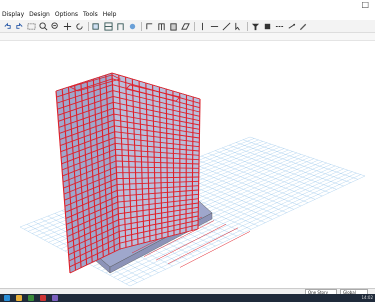  I want to click on pan-icon, so click(67, 26).